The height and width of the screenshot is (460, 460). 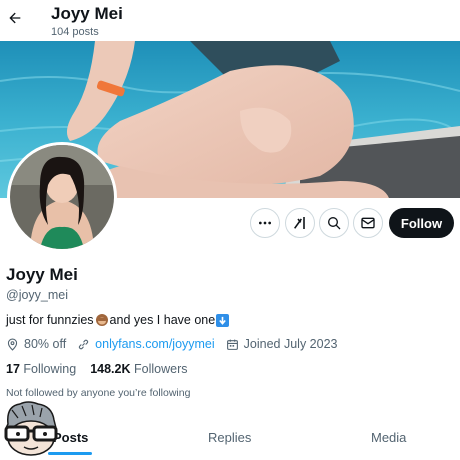 I want to click on message-button, so click(x=368, y=223).